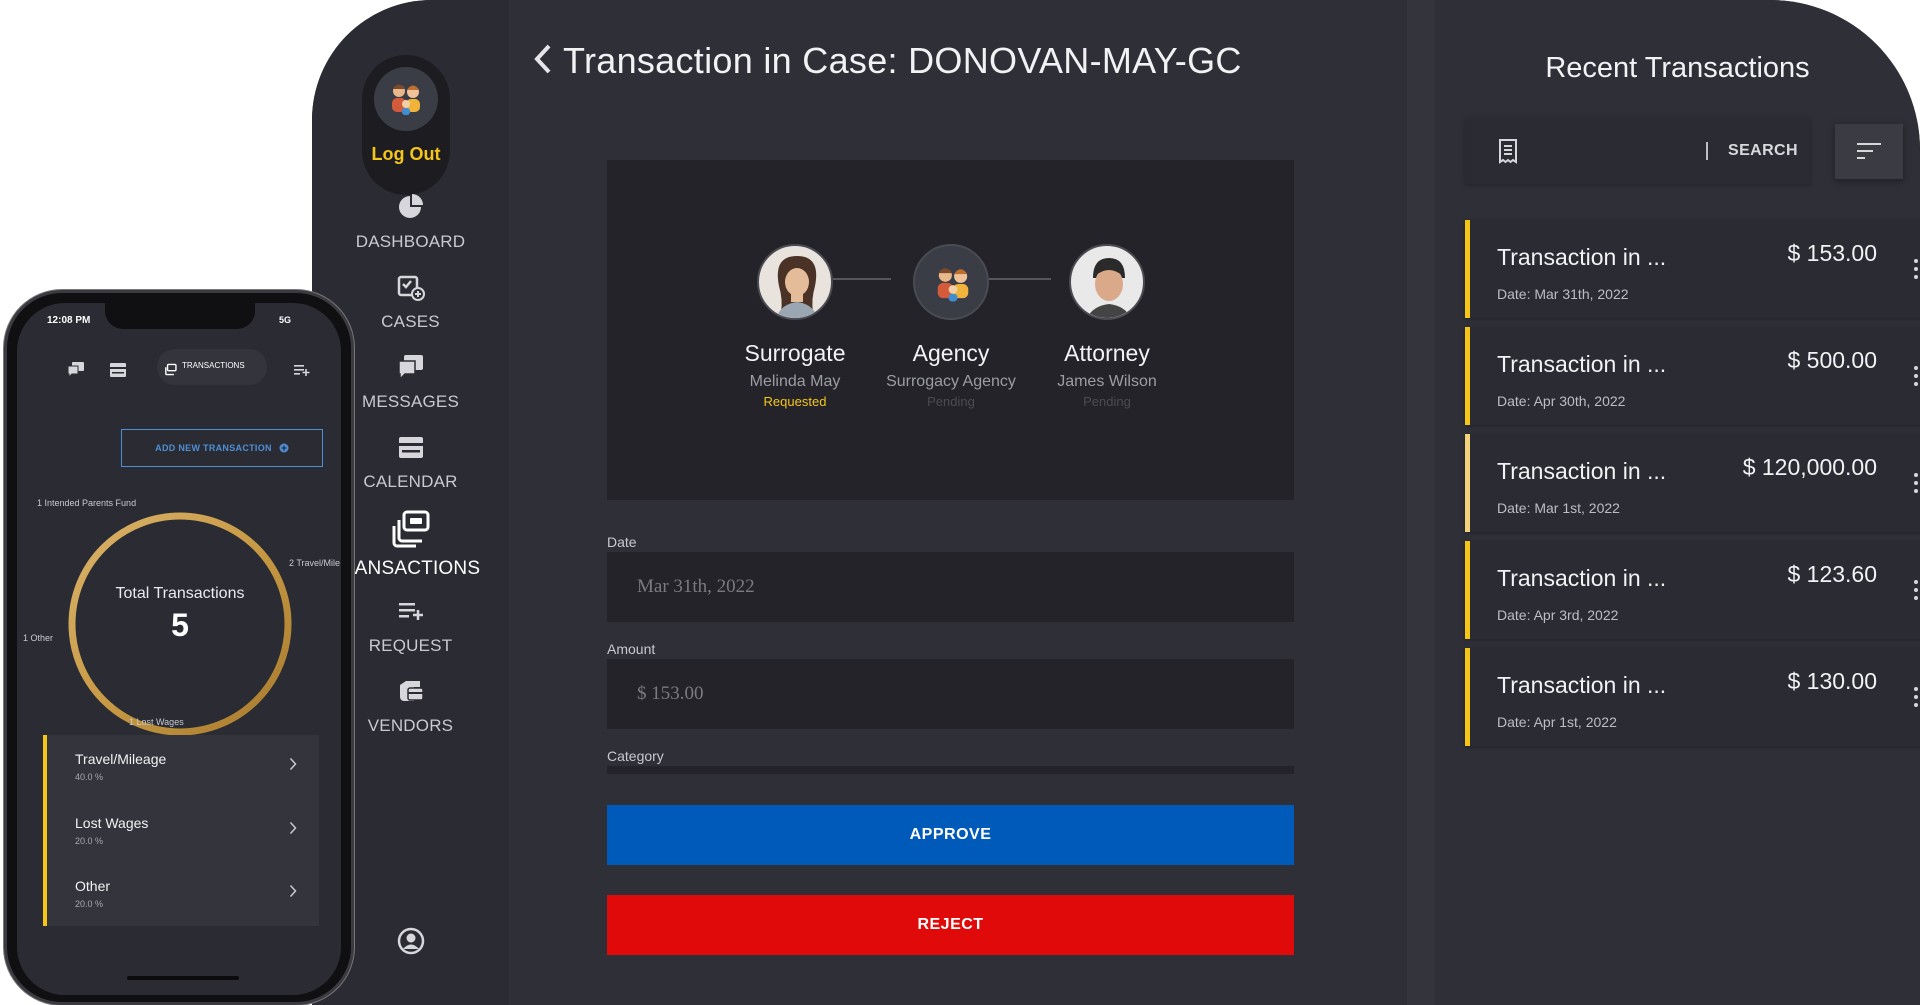  What do you see at coordinates (410, 241) in the screenshot?
I see `nav-dashboard-label: DASHBOARD` at bounding box center [410, 241].